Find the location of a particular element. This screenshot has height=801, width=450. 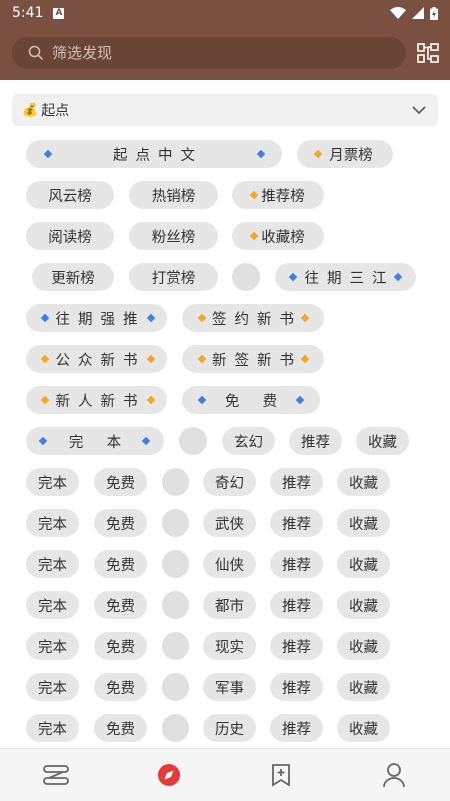

chip-rank: 完本 is located at coordinates (95, 441).